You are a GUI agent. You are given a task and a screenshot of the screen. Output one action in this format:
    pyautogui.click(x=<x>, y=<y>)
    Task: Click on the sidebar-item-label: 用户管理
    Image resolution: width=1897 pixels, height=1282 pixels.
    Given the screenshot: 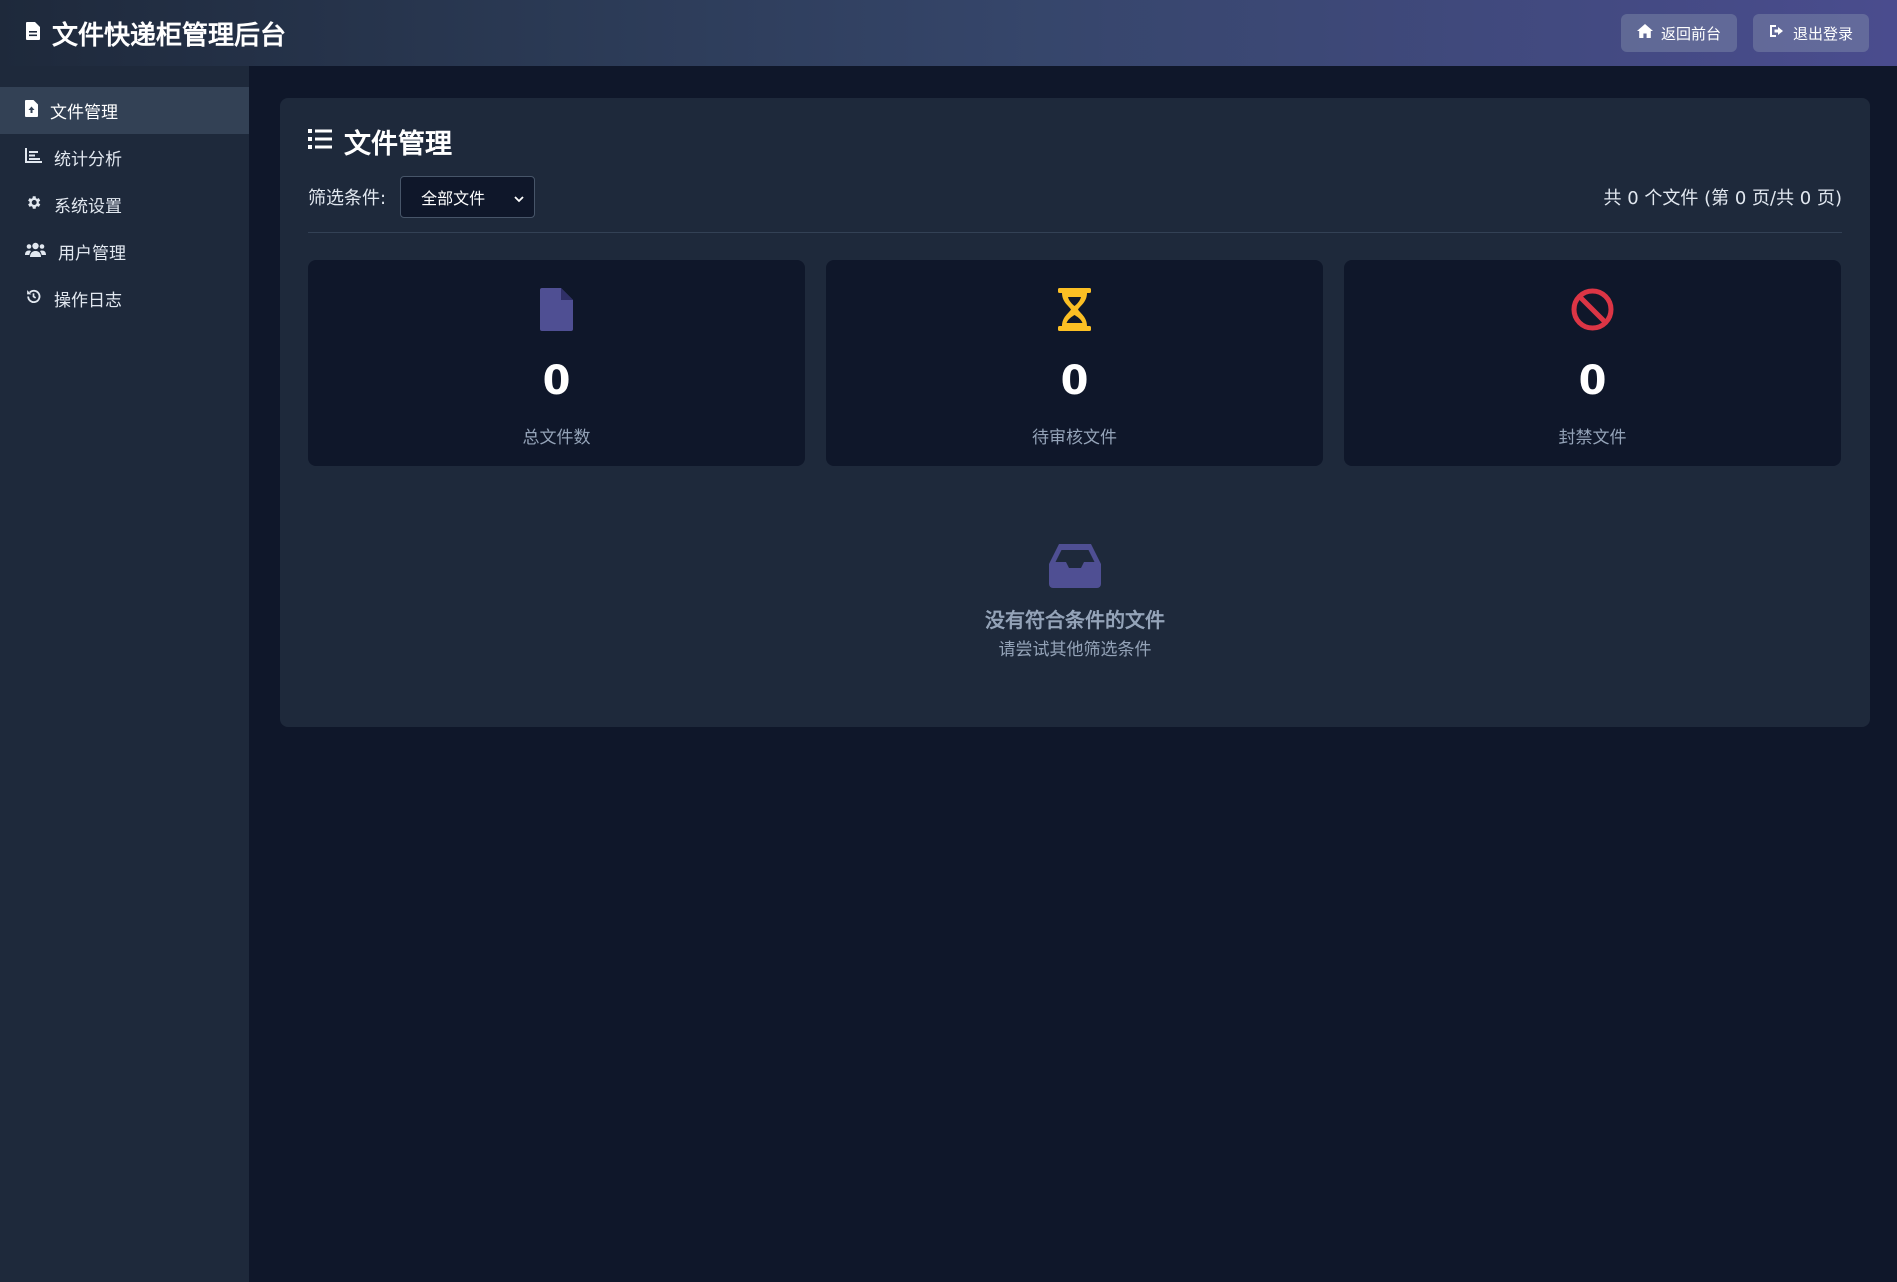 What is the action you would take?
    pyautogui.click(x=92, y=254)
    